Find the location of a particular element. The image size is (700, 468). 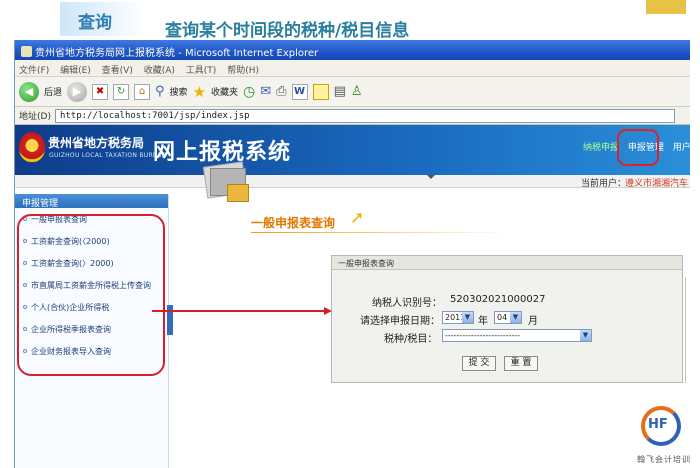

menu-view: 查看(V) is located at coordinates (117, 71).